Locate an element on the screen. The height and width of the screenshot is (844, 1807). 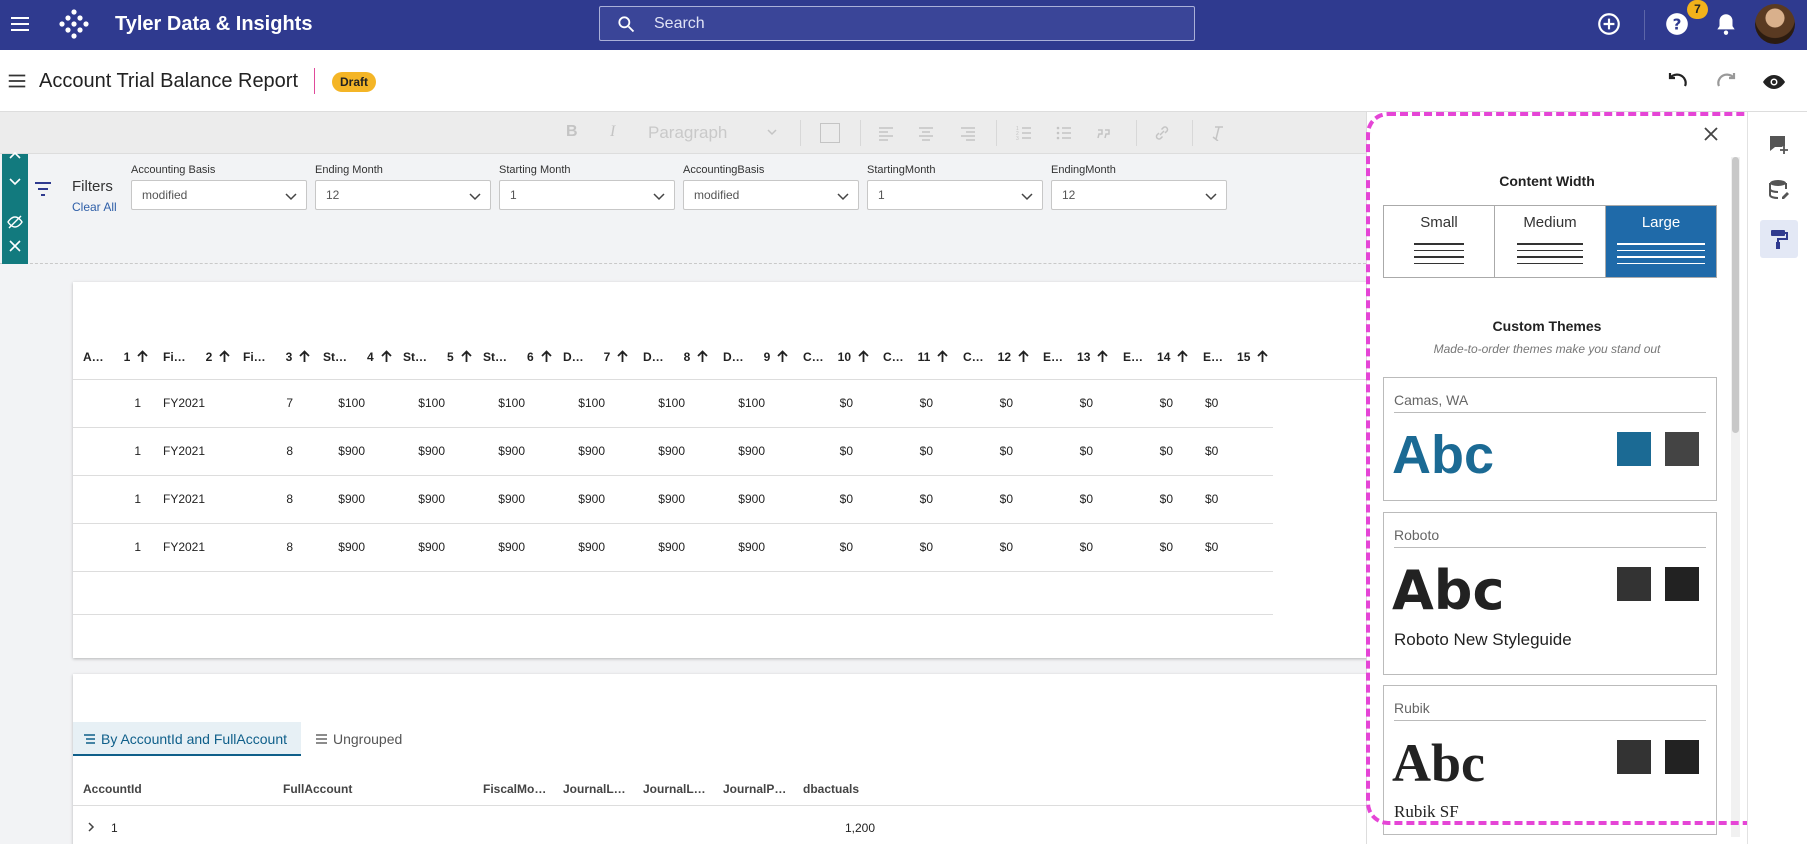
theme-card-rubik: Rubik Abc Rubik SF is located at coordinates (1550, 760).